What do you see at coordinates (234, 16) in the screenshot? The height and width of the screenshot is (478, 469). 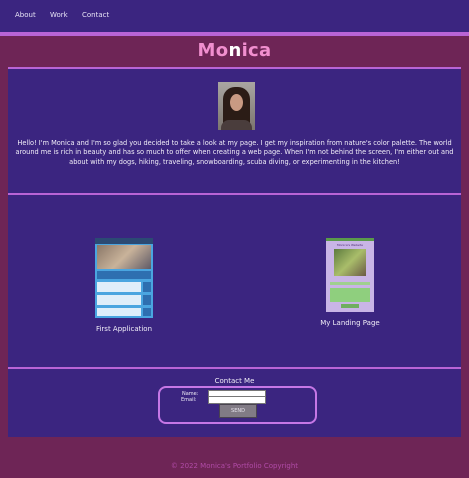 I see `top-nav: About Work Contact` at bounding box center [234, 16].